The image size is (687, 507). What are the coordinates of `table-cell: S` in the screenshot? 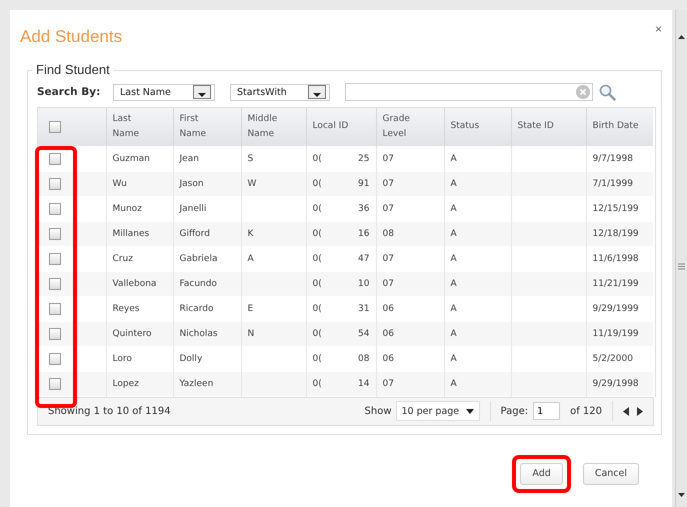 It's located at (251, 159).